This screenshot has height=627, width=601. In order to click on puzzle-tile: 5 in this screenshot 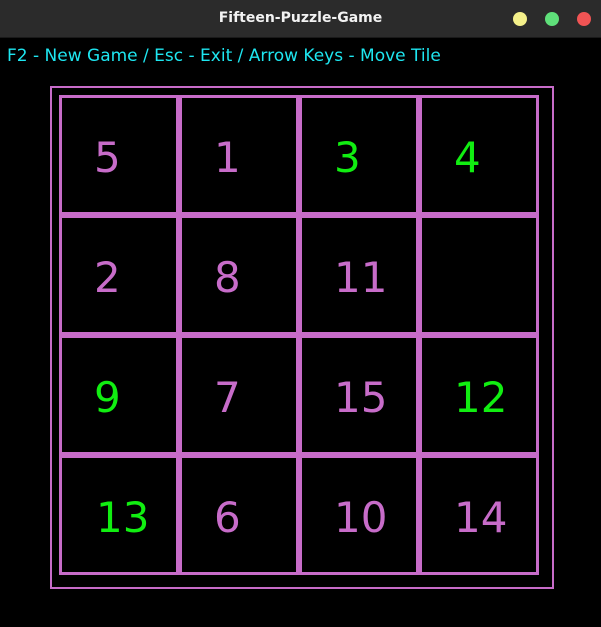, I will do `click(119, 155)`.